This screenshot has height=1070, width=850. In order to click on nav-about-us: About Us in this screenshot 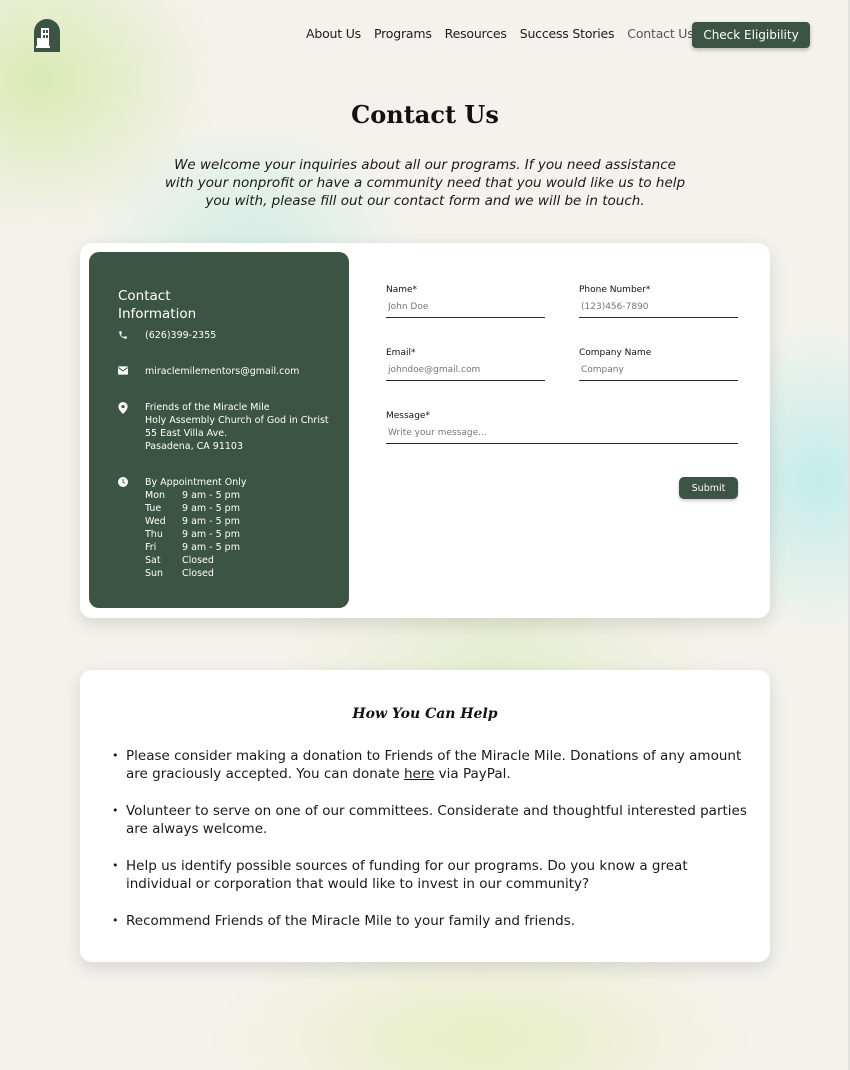, I will do `click(333, 33)`.